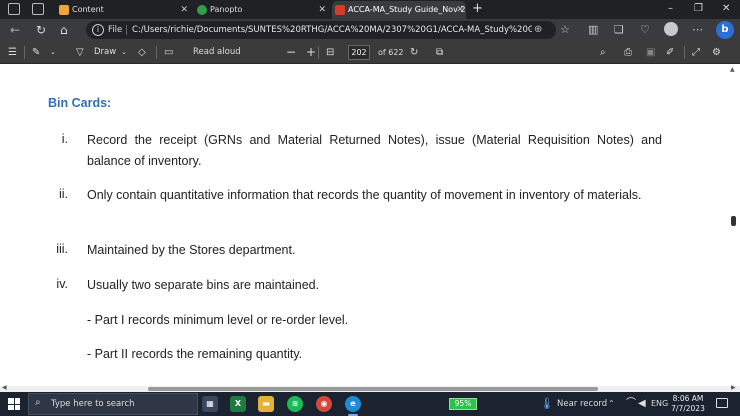 The height and width of the screenshot is (416, 740). Describe the element at coordinates (123, 10) in the screenshot. I see `tab-content: Content ✕` at that location.